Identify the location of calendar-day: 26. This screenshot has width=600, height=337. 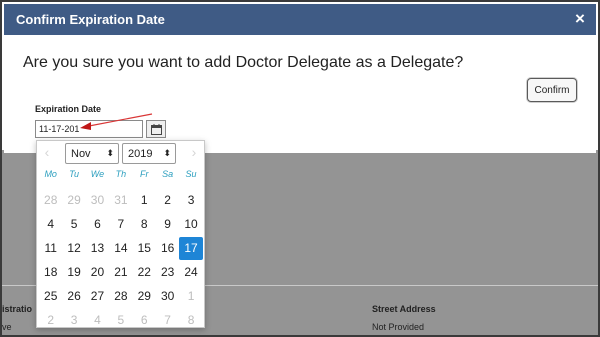
(73, 296).